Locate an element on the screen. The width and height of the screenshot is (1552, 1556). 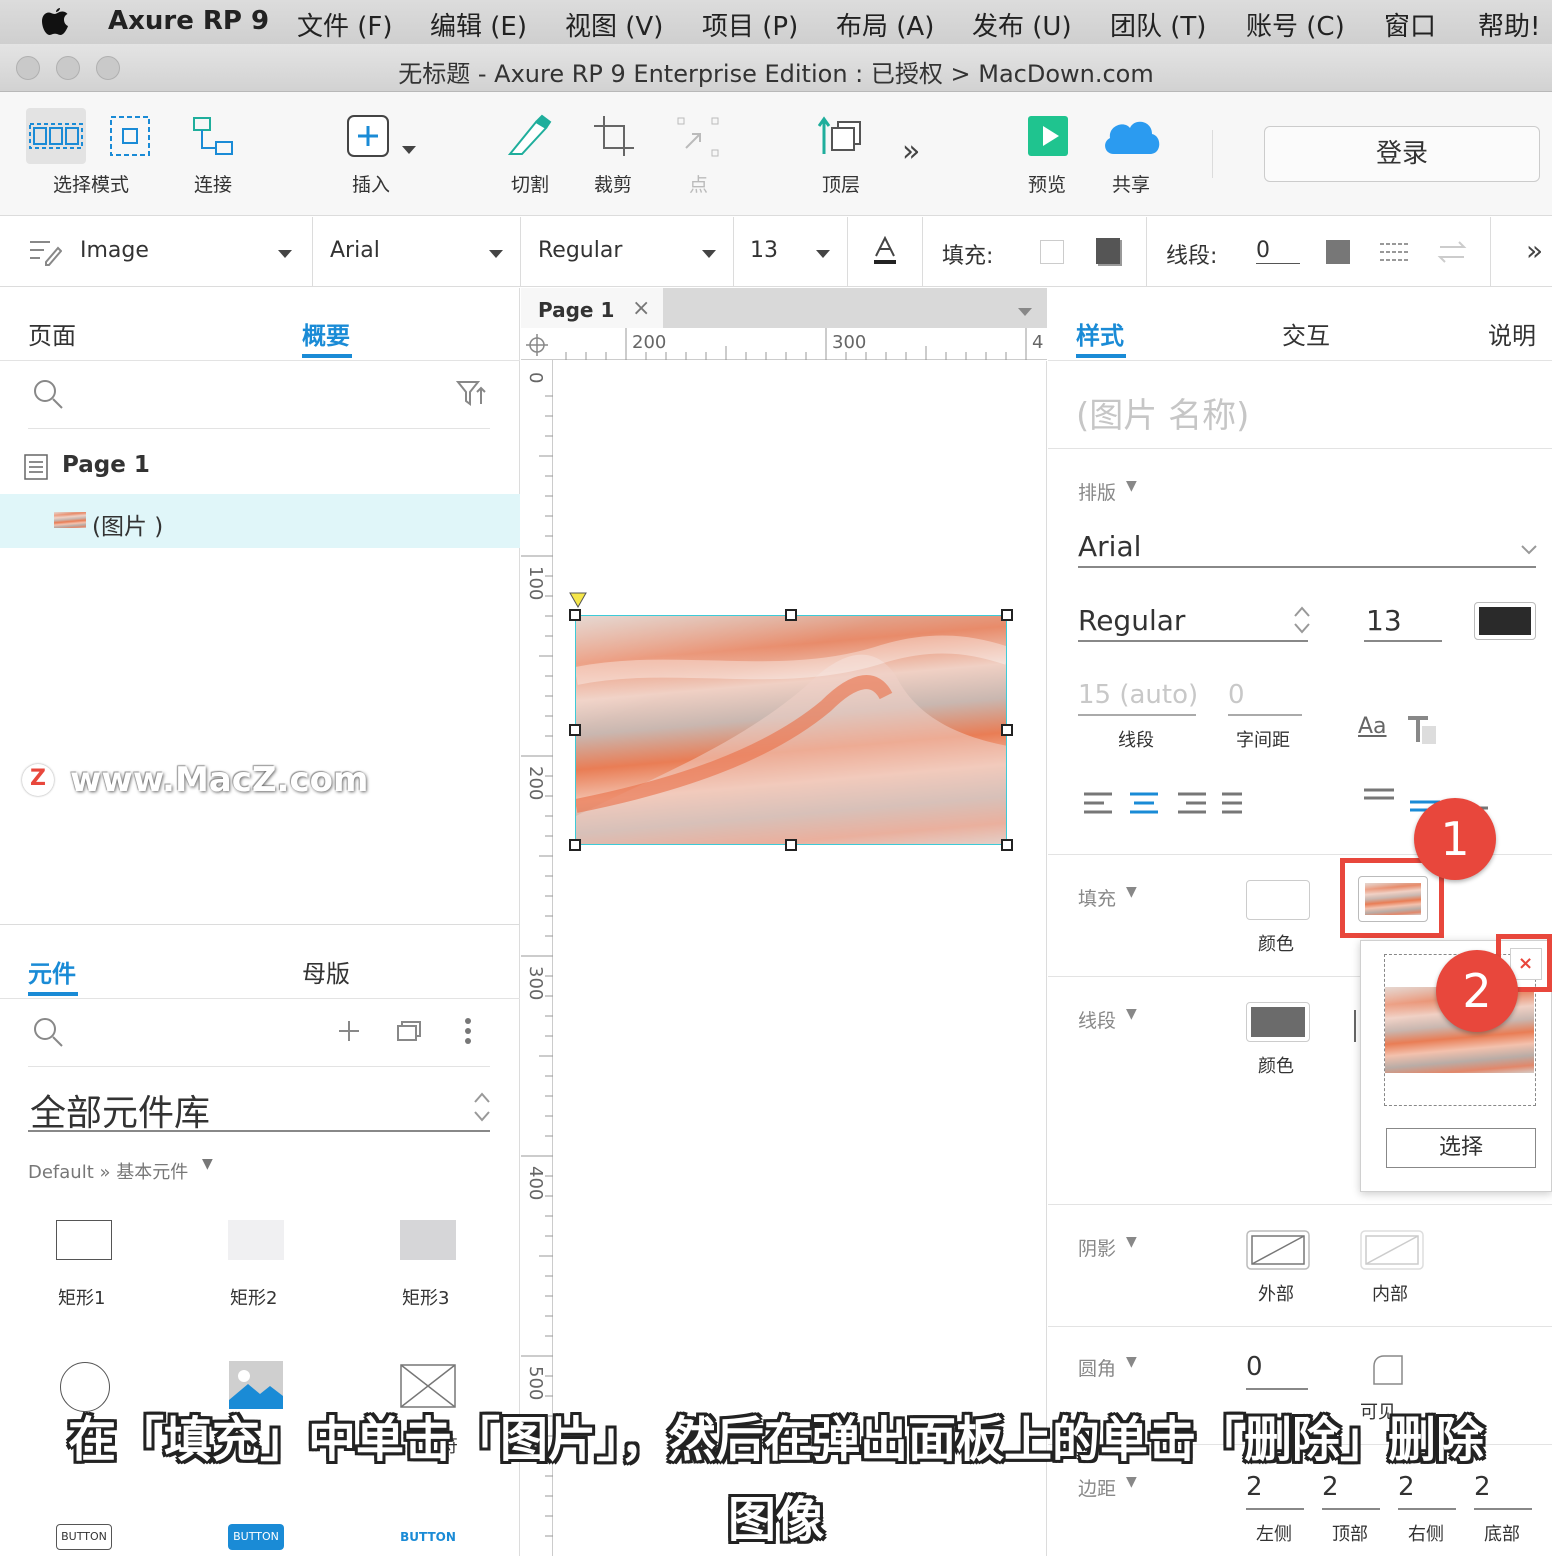
text-shadow-icon is located at coordinates (1422, 730).